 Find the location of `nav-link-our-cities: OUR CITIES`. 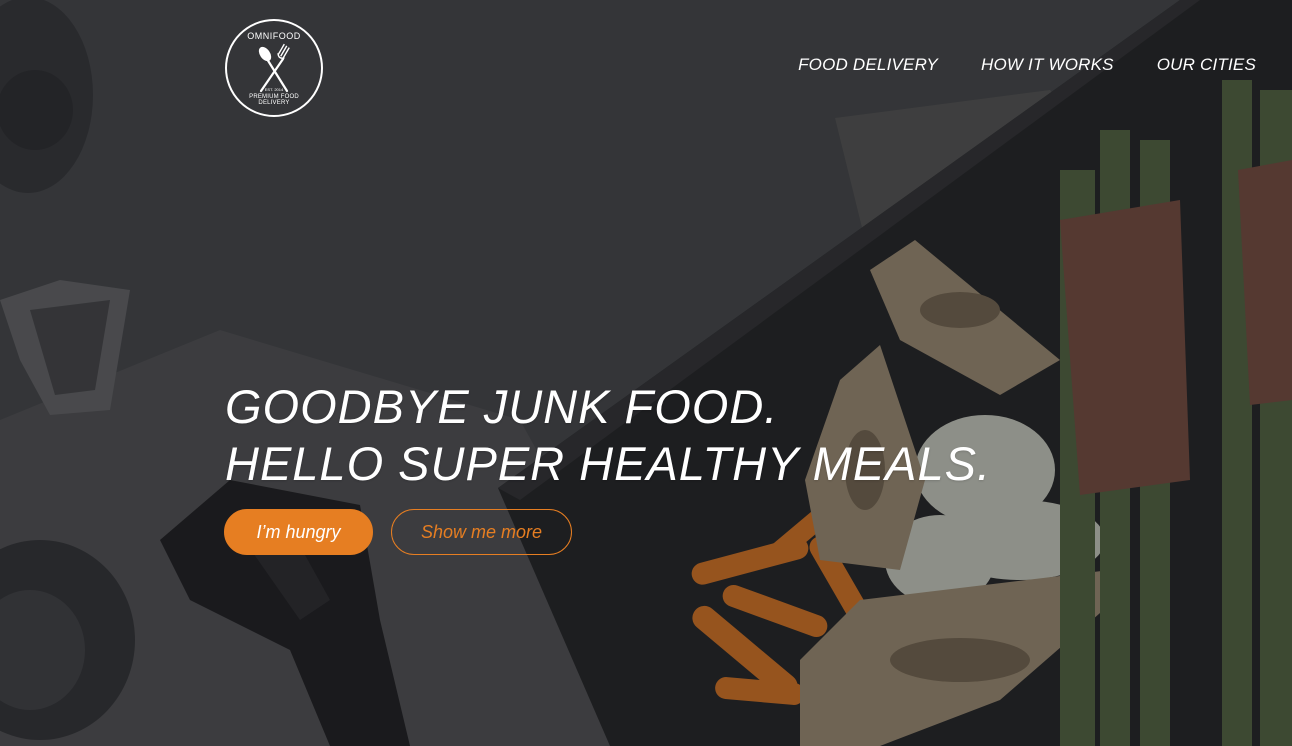

nav-link-our-cities: OUR CITIES is located at coordinates (1206, 65).